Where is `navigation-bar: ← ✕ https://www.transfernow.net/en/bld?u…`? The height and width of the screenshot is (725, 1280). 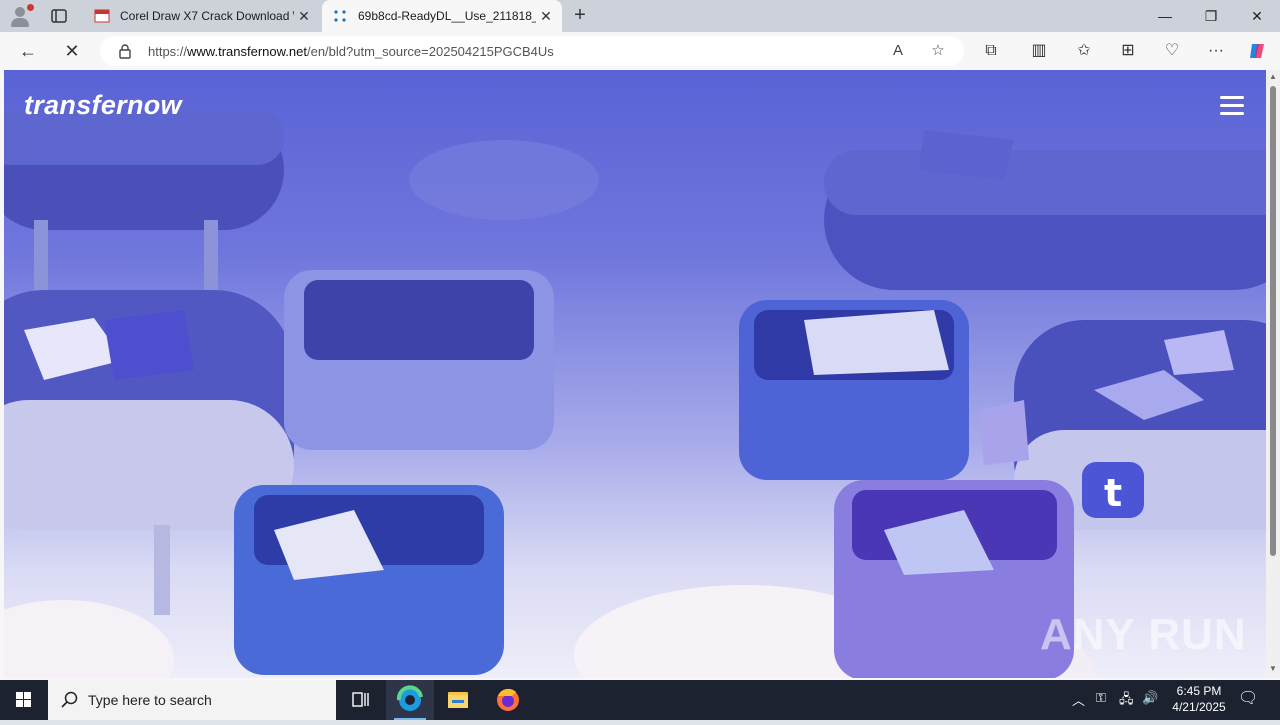
navigation-bar: ← ✕ https://www.transfernow.net/en/bld?u… is located at coordinates (640, 51).